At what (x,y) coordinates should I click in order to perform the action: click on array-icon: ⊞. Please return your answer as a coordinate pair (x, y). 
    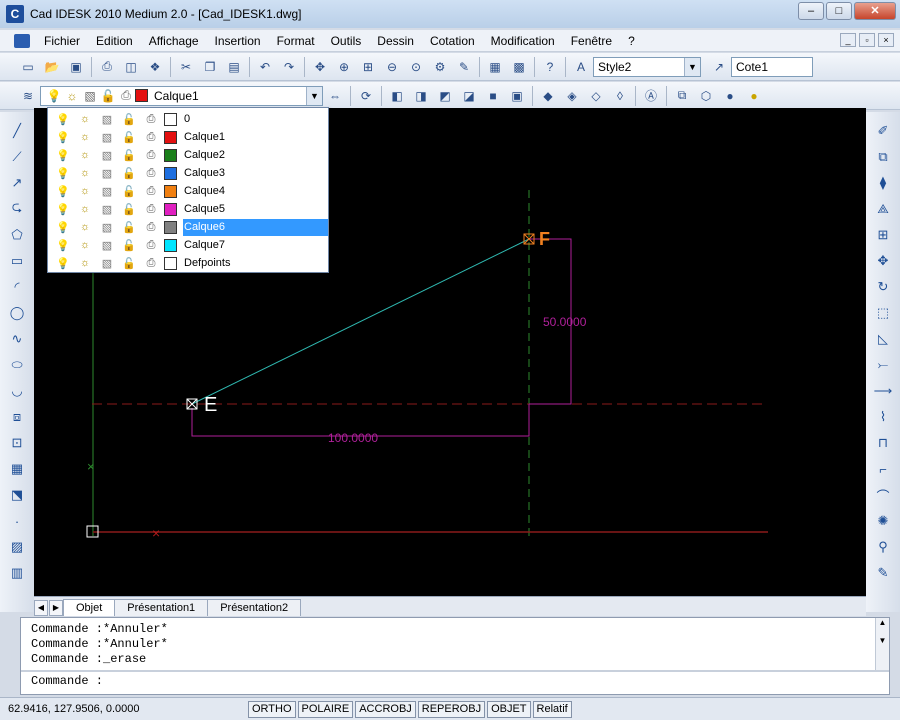
    Looking at the image, I should click on (883, 235).